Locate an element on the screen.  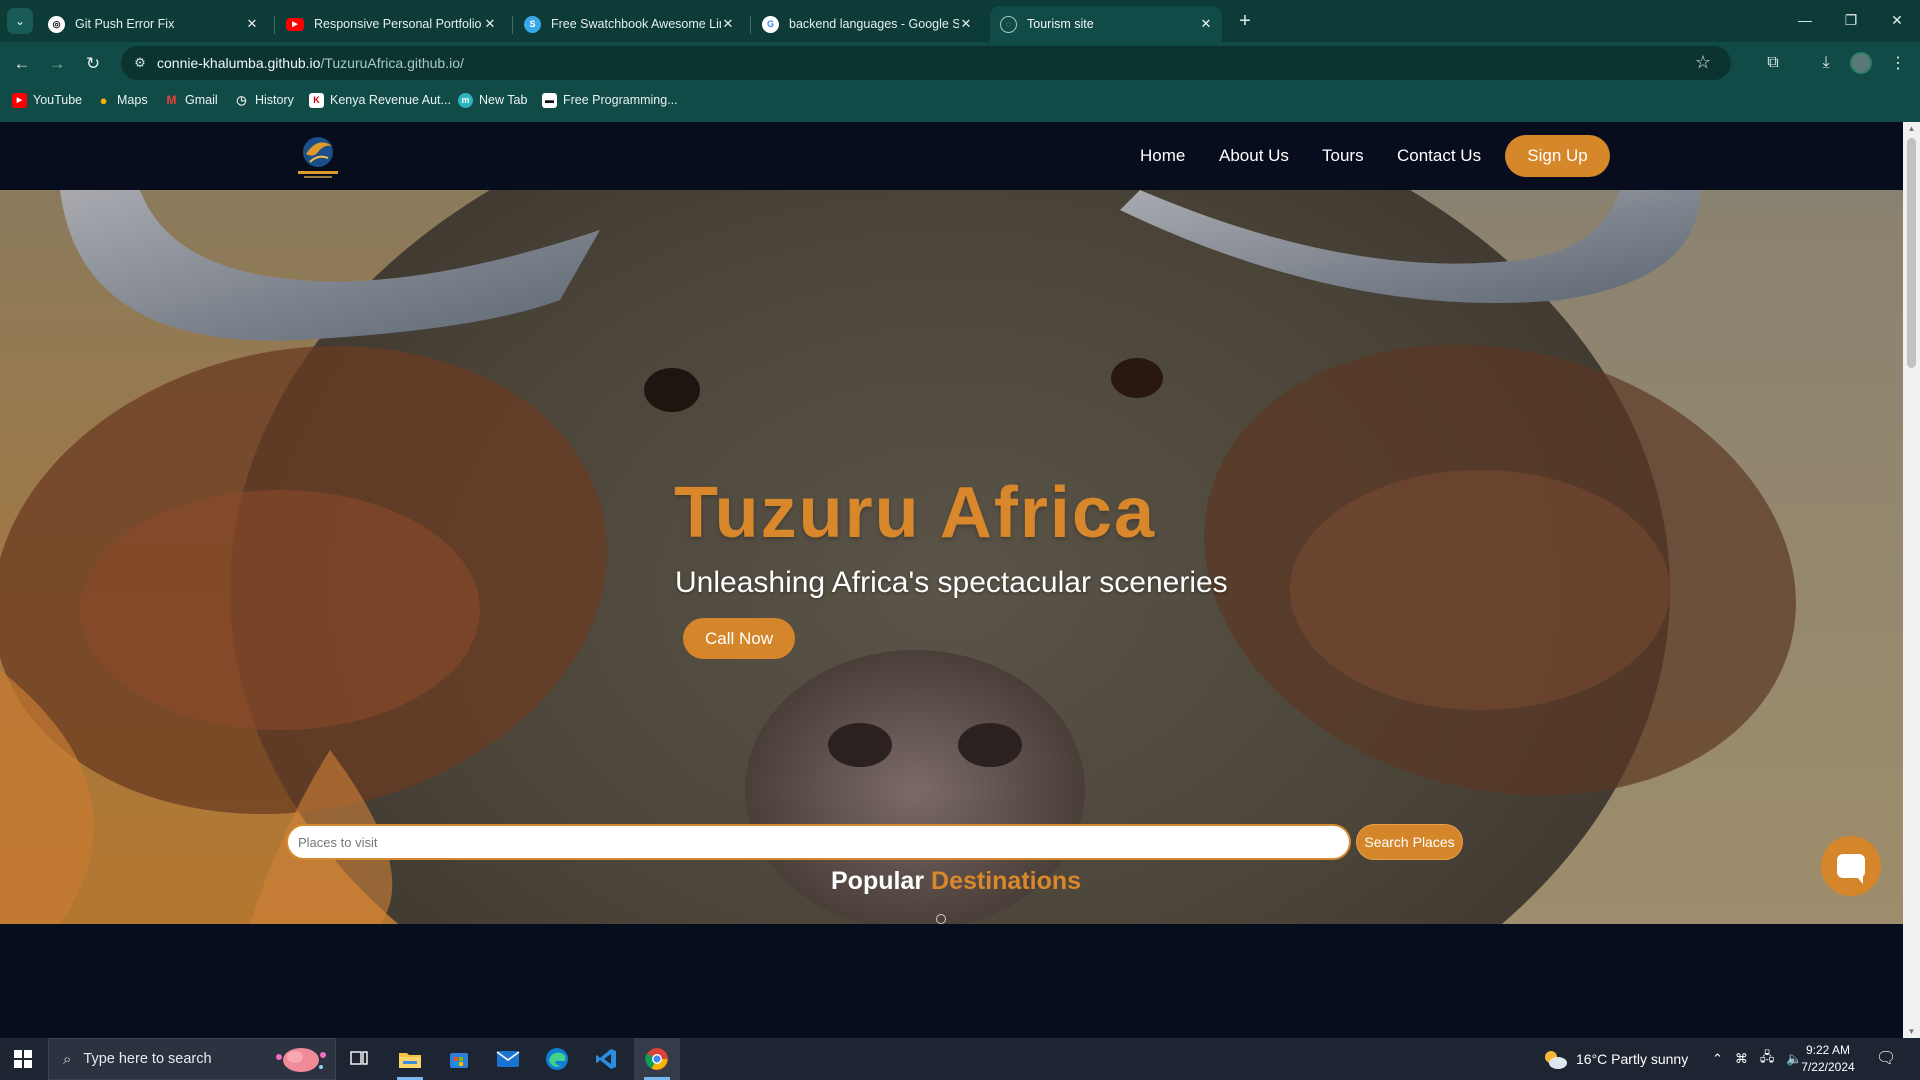
openai-icon: ◎ is located at coordinates (56, 24).